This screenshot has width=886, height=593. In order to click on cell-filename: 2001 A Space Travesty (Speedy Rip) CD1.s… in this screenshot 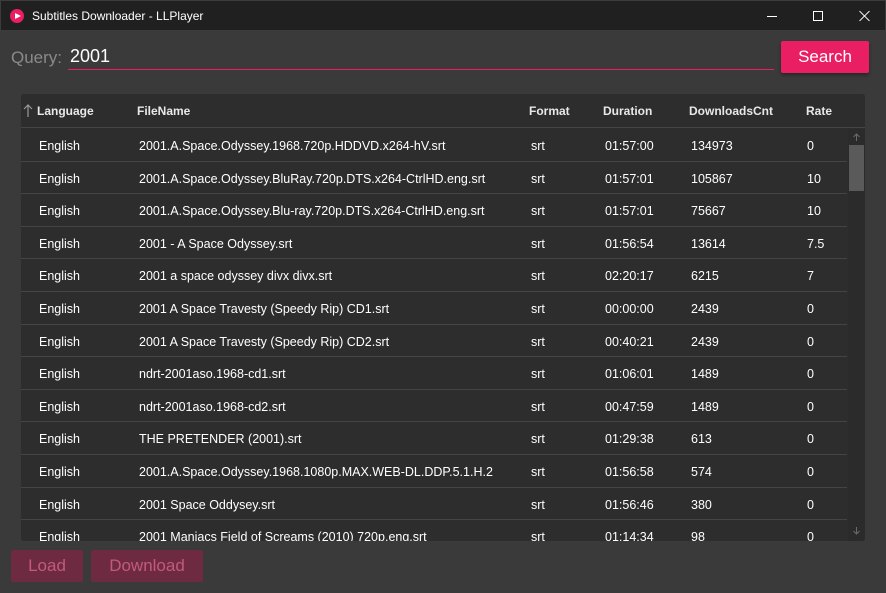, I will do `click(264, 308)`.